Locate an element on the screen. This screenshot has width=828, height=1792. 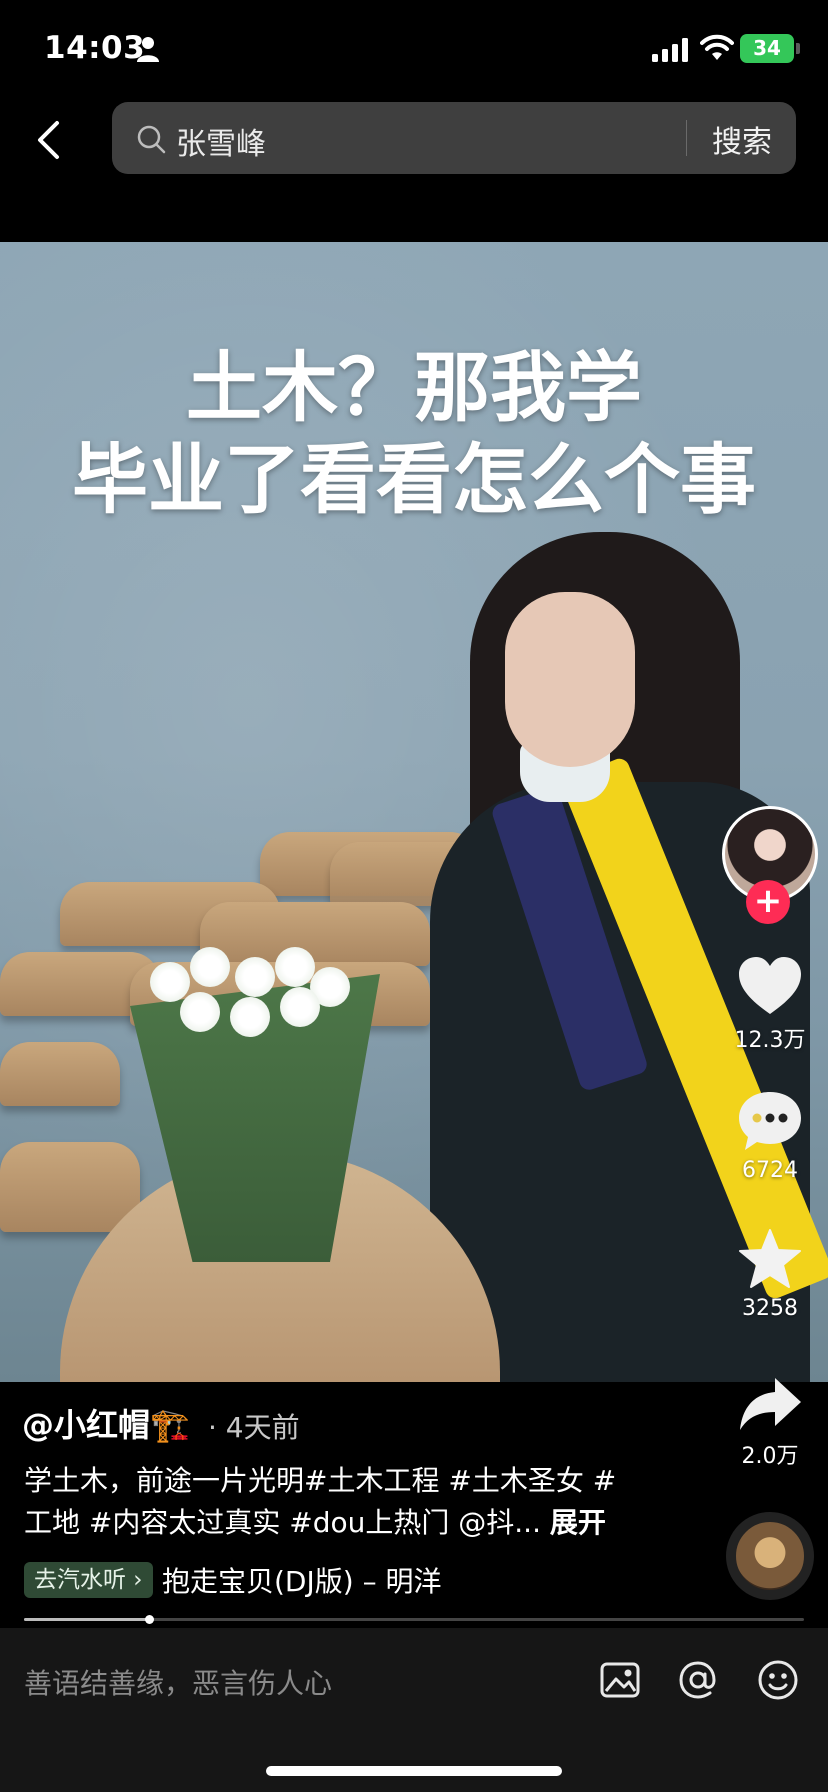
battery-icon: 34 is located at coordinates (767, 48).